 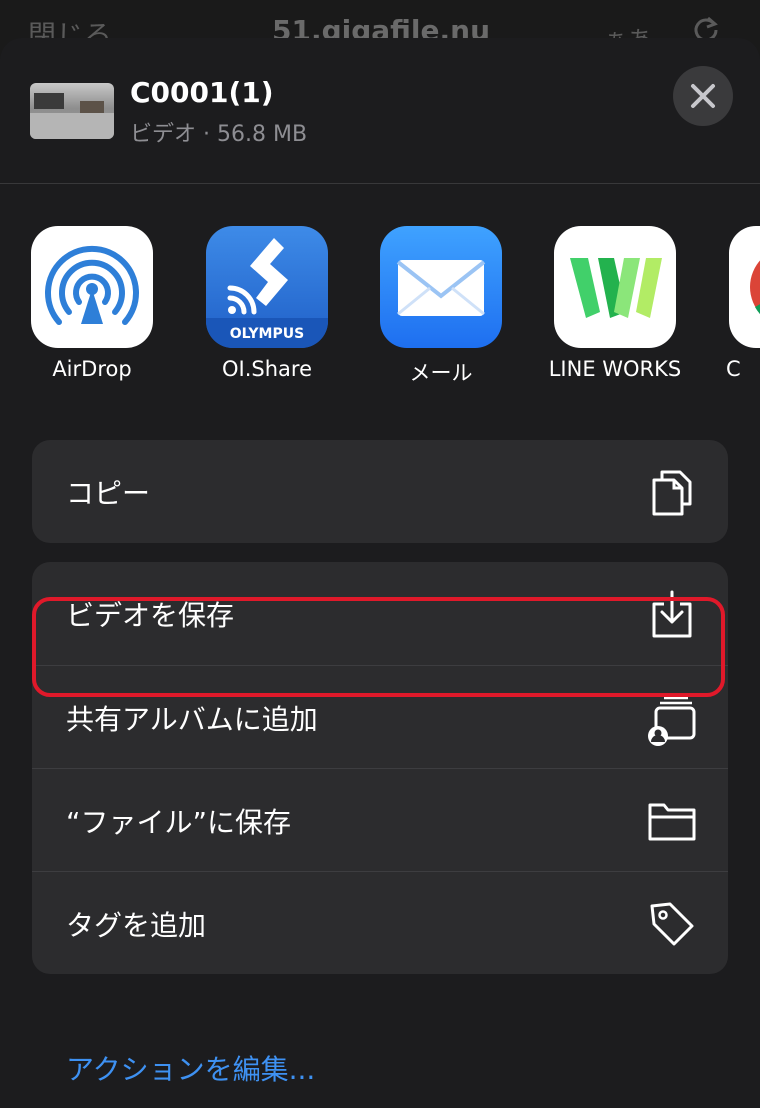 I want to click on app-oi-share: OLYMPUS OI.Share, so click(x=260, y=311).